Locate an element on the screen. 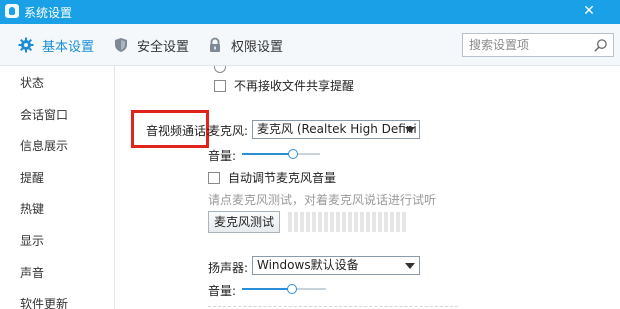 The width and height of the screenshot is (620, 309). sidebar-item-reminder: 提醒 is located at coordinates (32, 177).